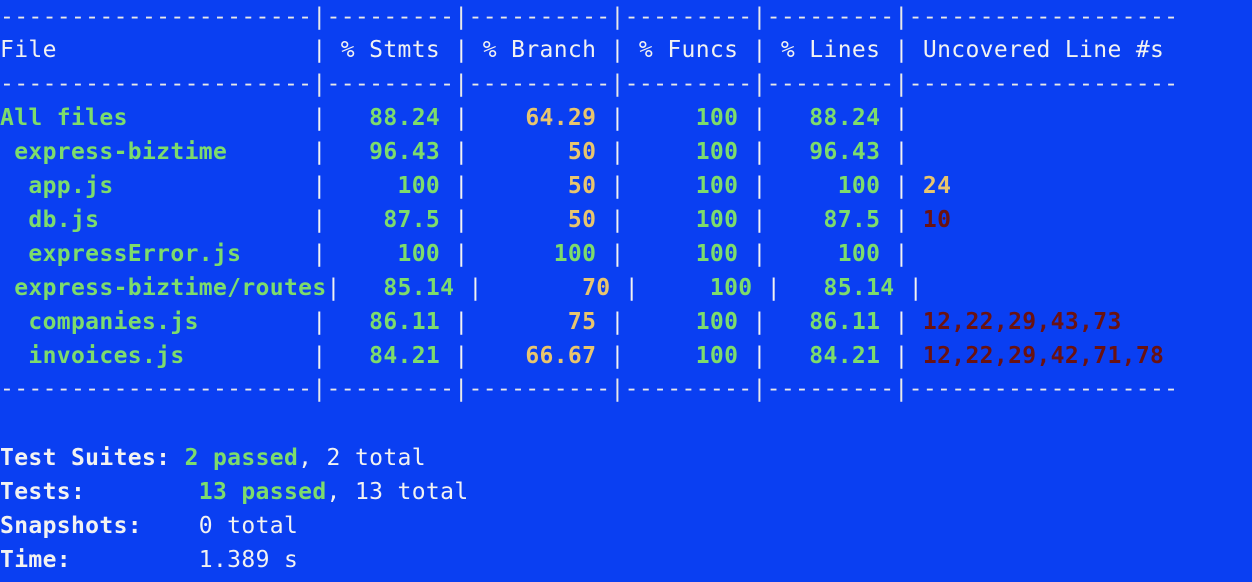 The height and width of the screenshot is (582, 1252). I want to click on summary-passed: 2 passed, so click(241, 458).